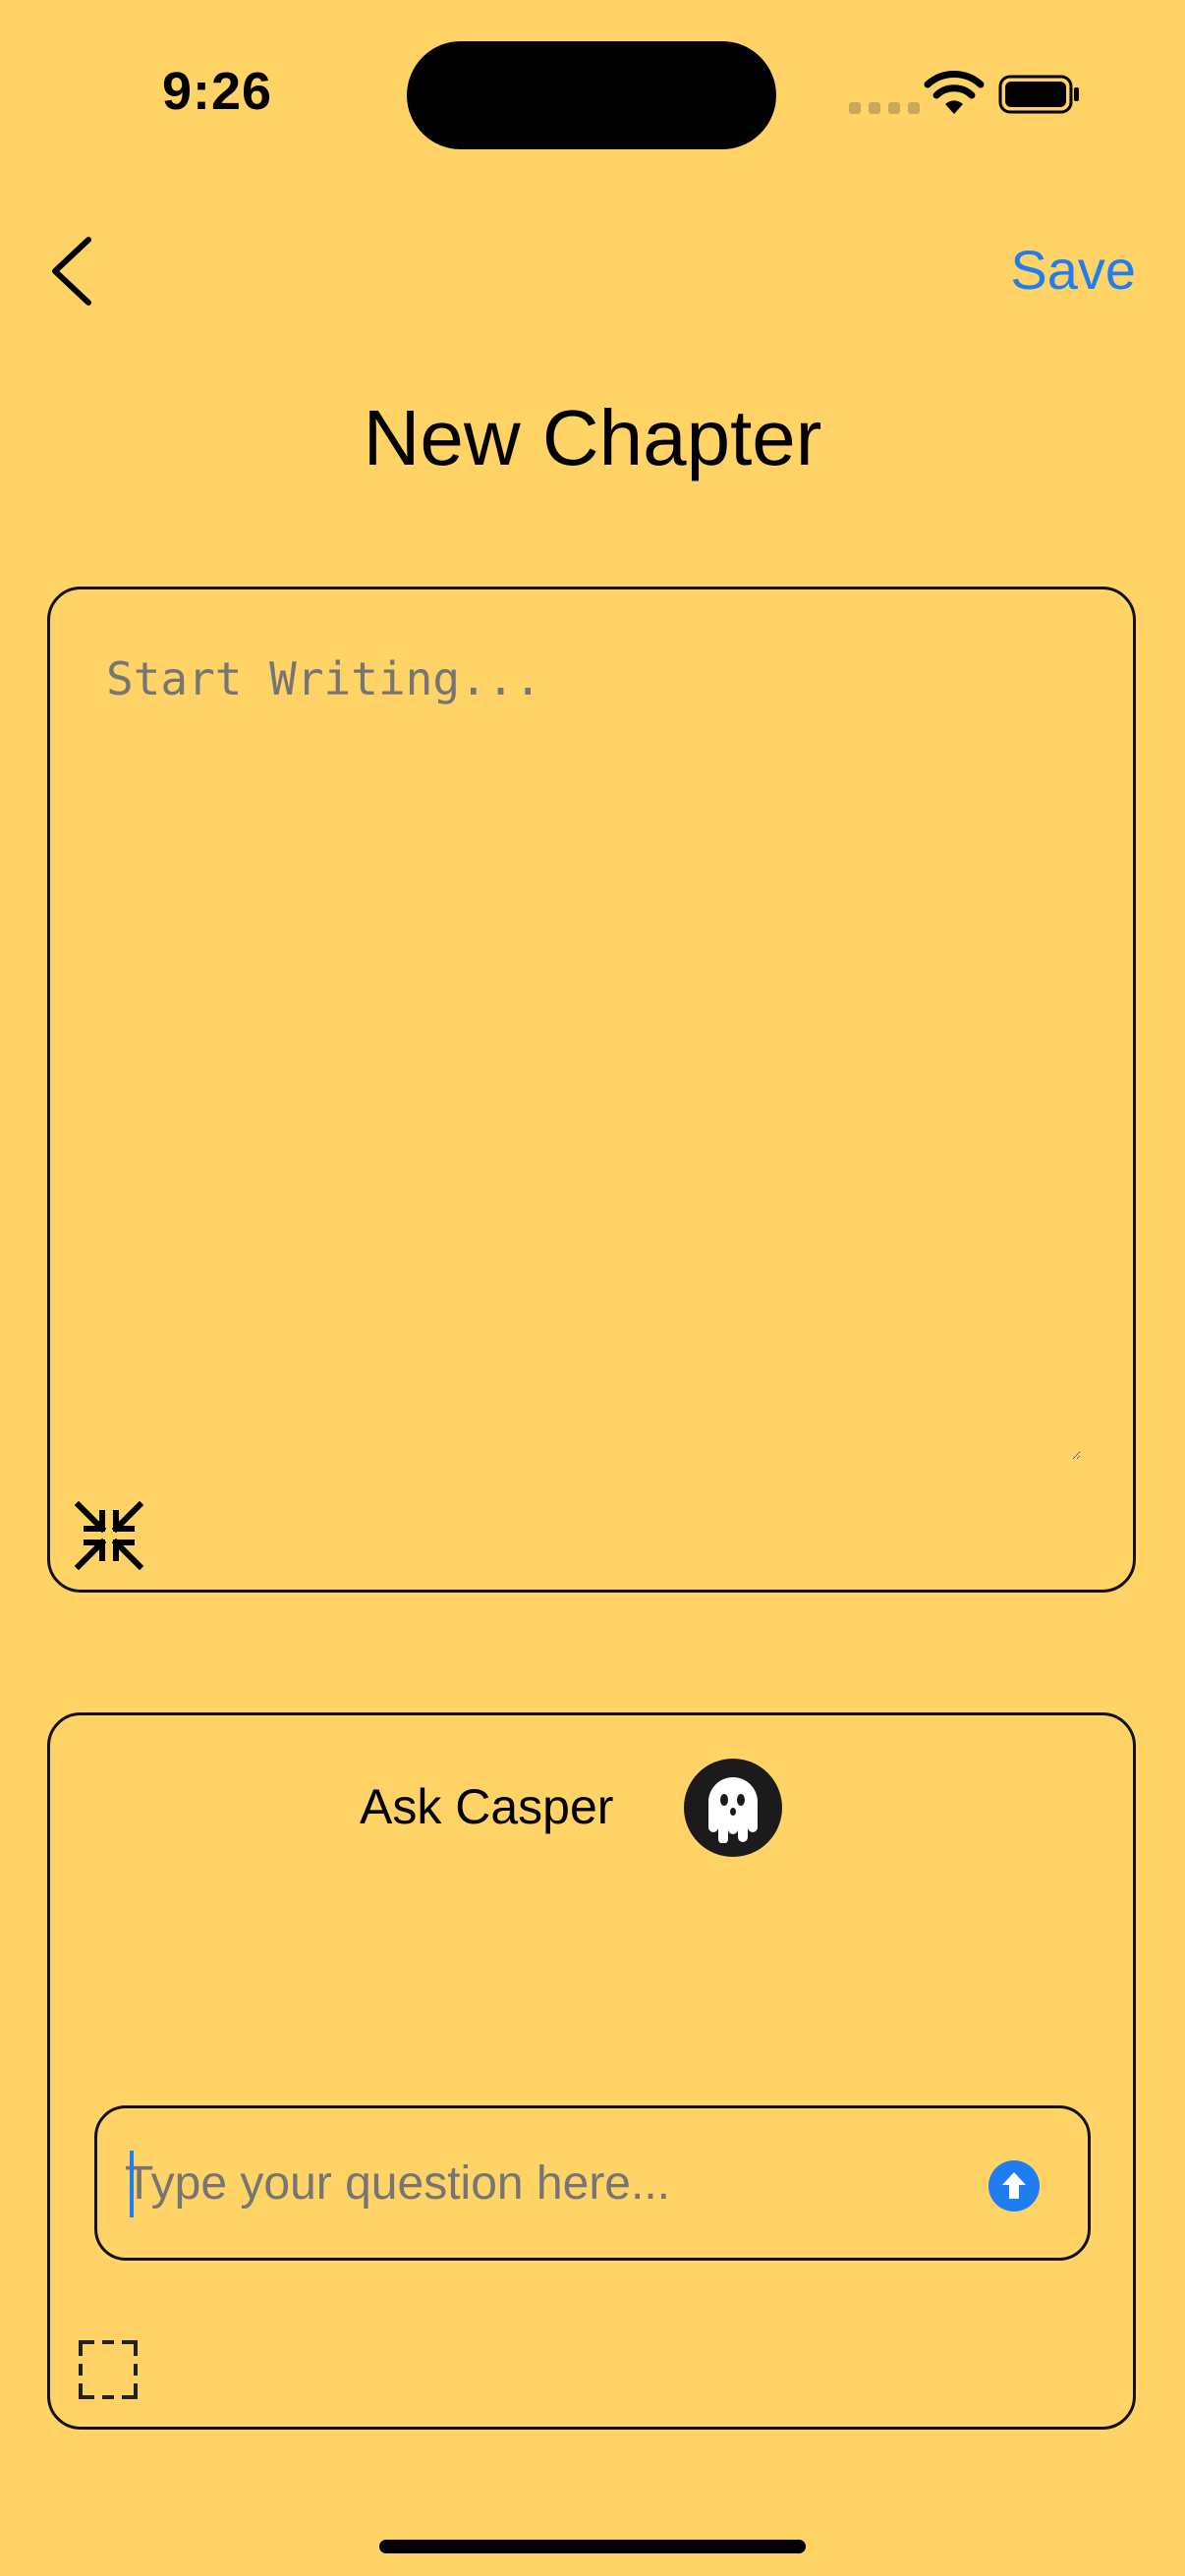 The width and height of the screenshot is (1185, 2576). I want to click on ghost-icon, so click(733, 1810).